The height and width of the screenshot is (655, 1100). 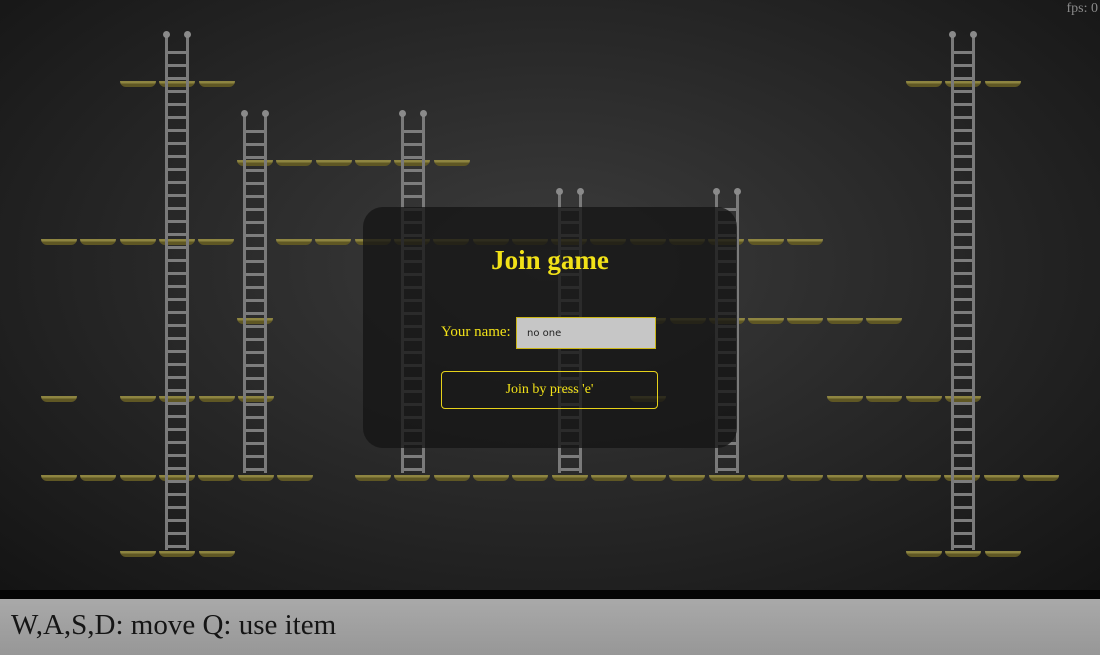 I want to click on divider, so click(x=550, y=594).